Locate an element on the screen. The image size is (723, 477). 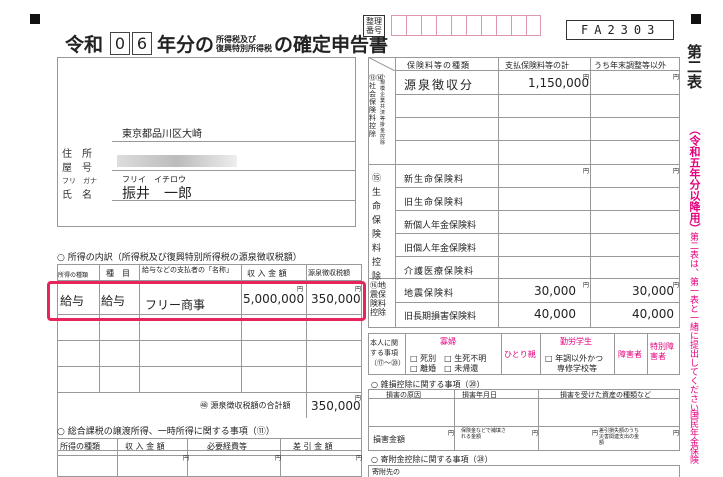
address-value: 東京都品川区大崎 is located at coordinates (162, 132).